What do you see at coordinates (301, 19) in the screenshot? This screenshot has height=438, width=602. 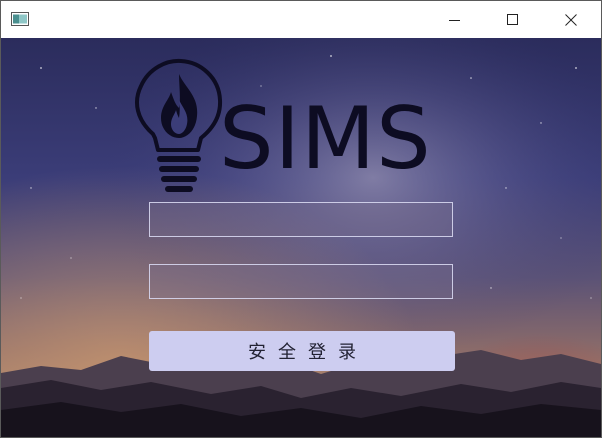 I see `title-bar` at bounding box center [301, 19].